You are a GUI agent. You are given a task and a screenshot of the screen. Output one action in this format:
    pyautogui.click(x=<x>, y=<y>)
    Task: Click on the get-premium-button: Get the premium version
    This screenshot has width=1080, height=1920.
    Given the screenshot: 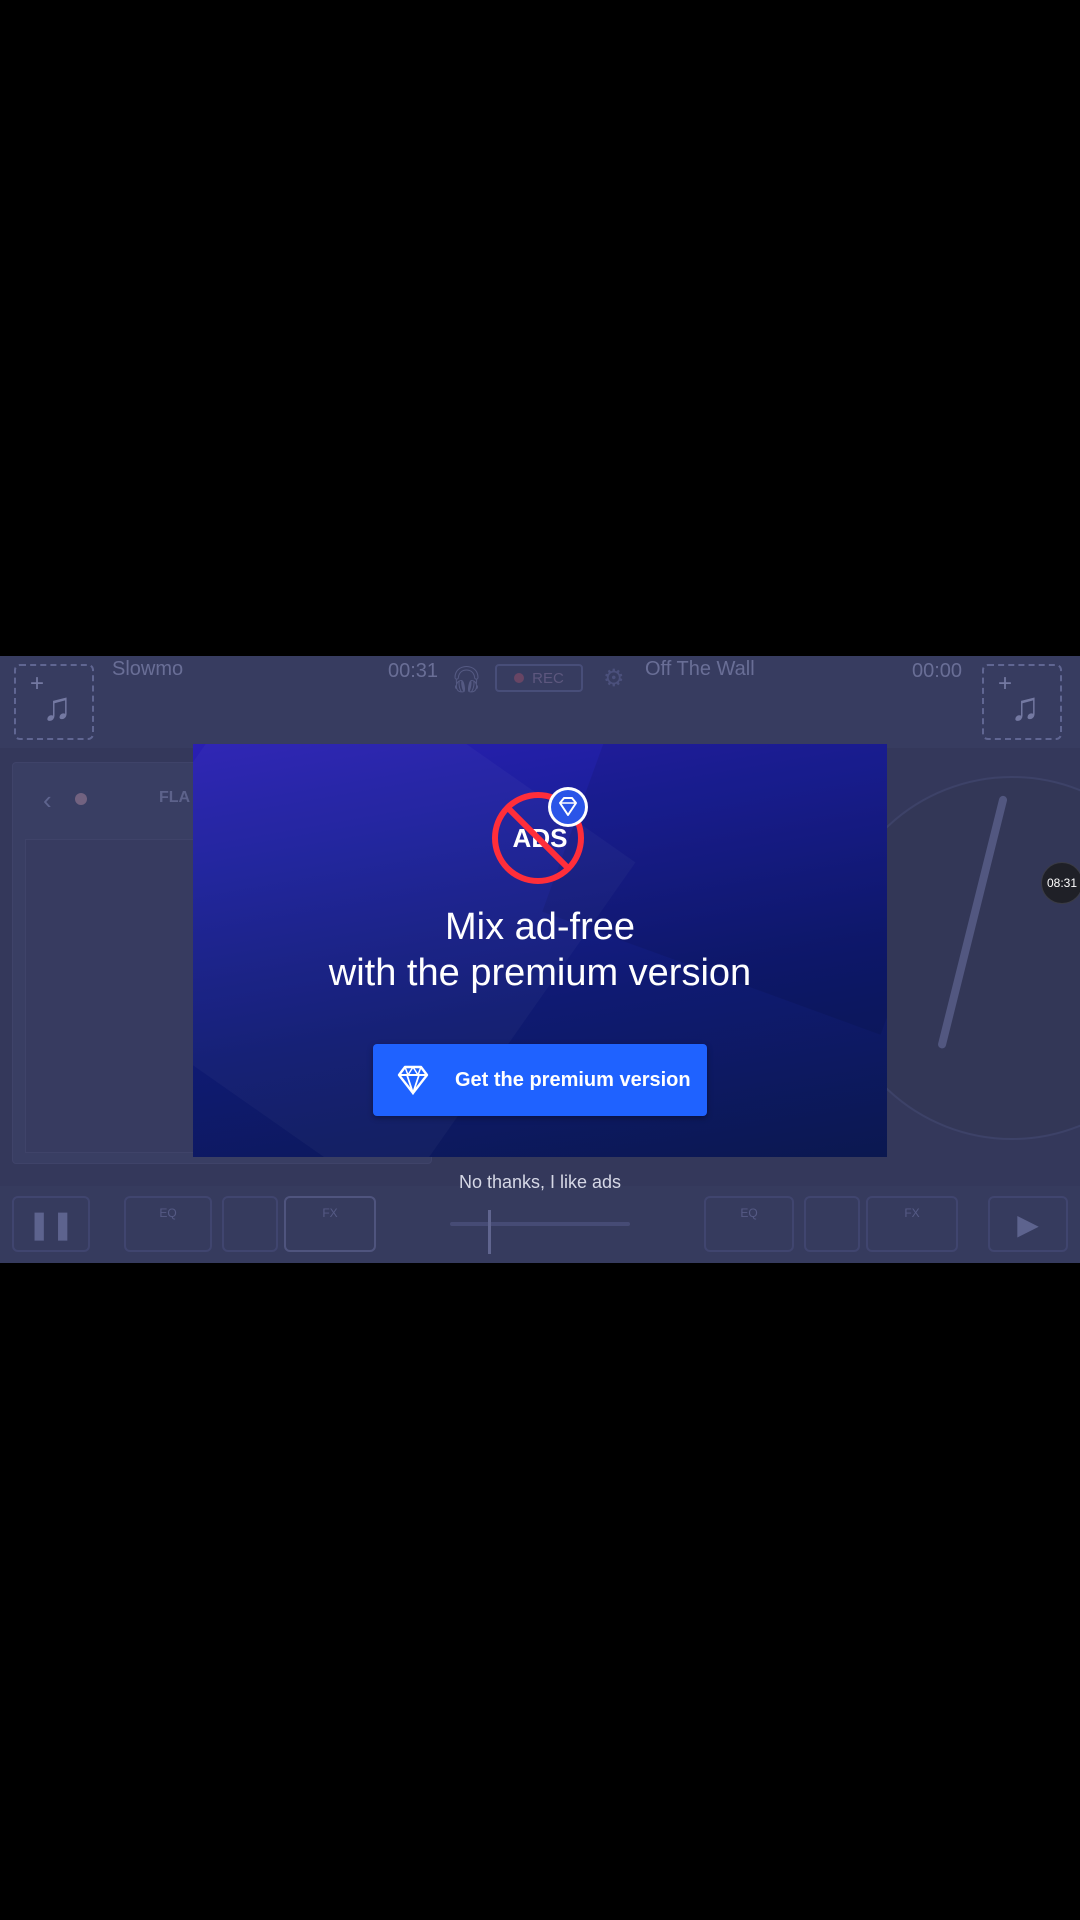 What is the action you would take?
    pyautogui.click(x=540, y=1080)
    